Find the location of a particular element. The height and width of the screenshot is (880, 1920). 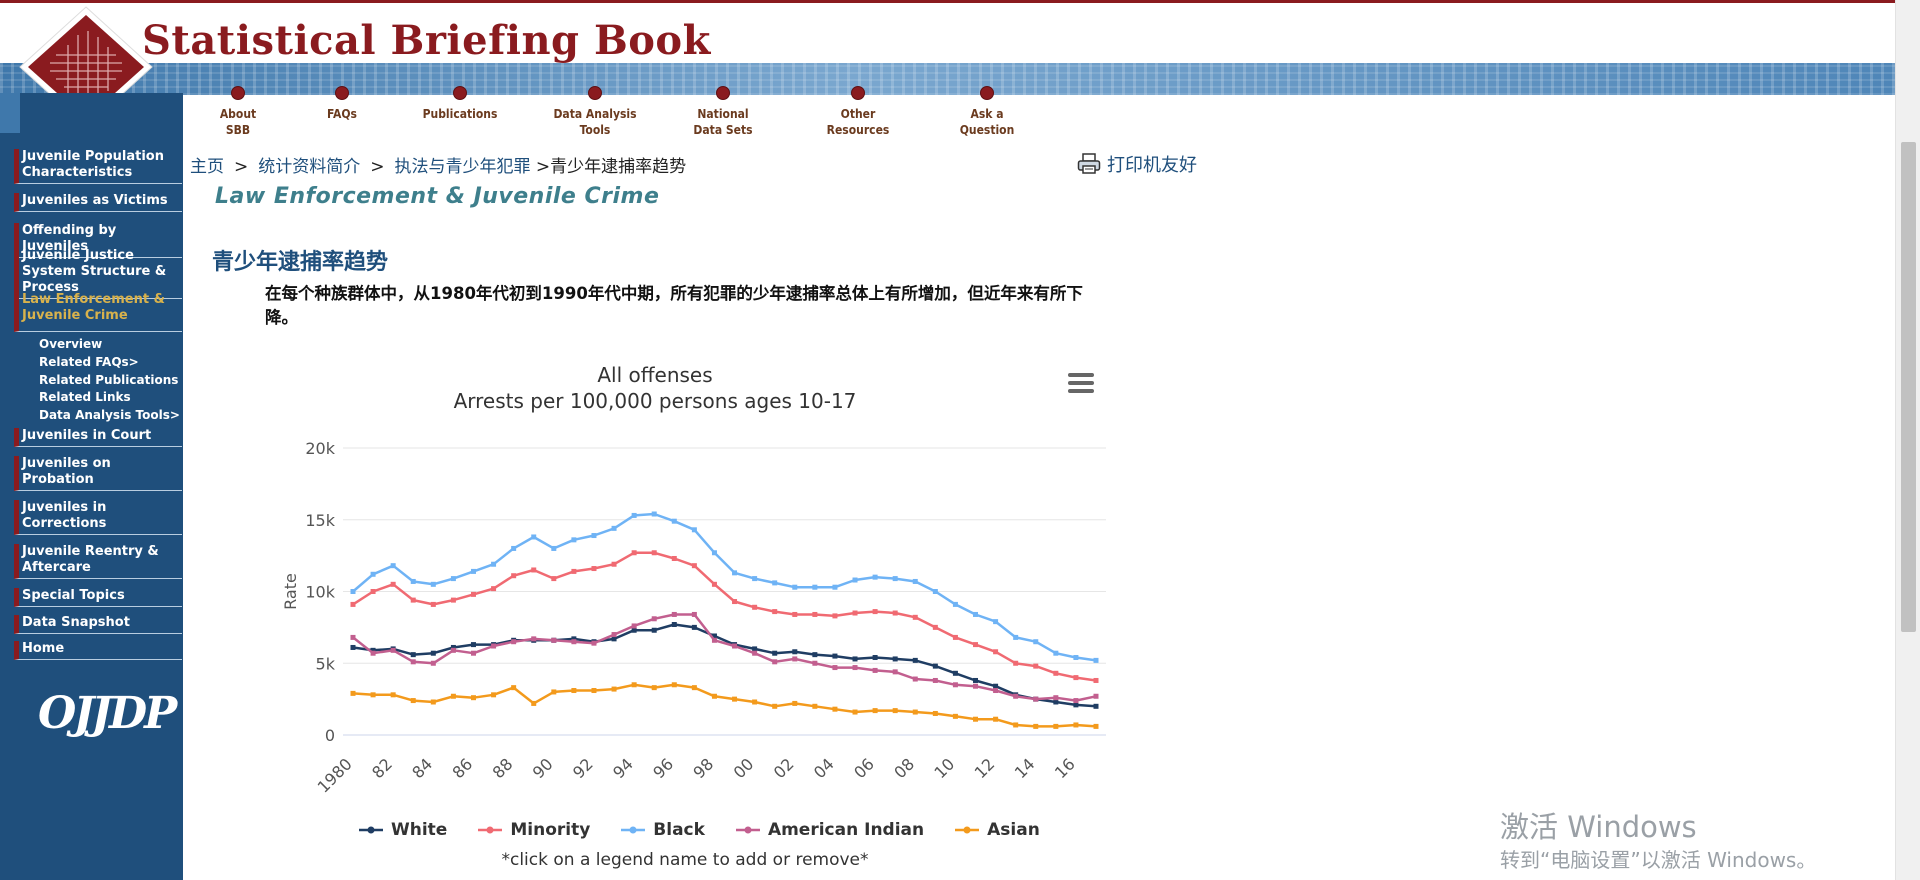

windows-activation-subtitle: 转到“电脑设置”以激活 Windows。 is located at coordinates (1658, 860).